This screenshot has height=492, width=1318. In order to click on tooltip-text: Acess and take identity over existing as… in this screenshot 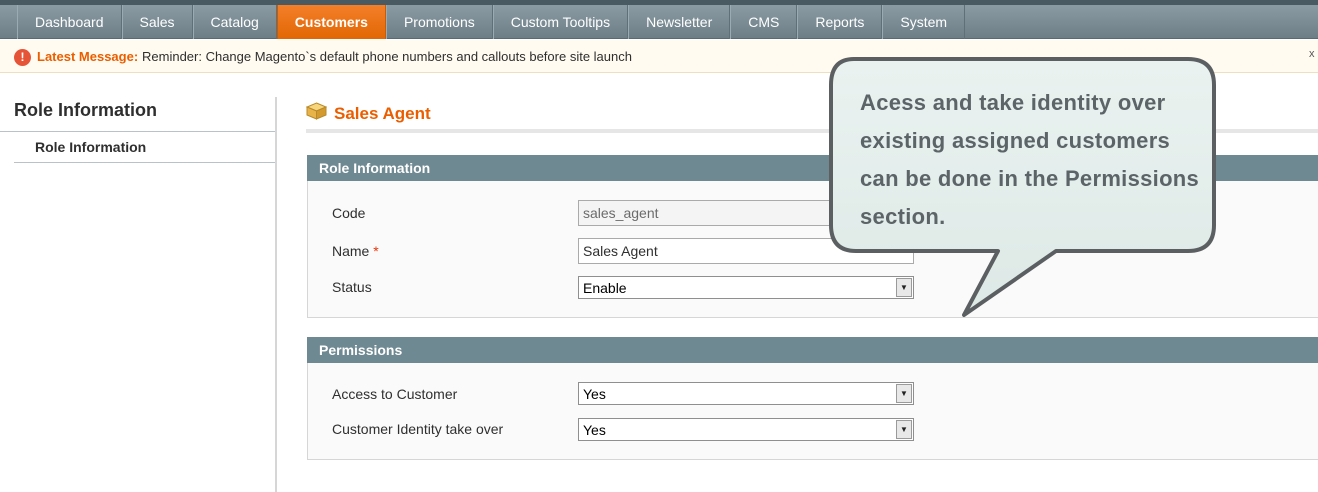, I will do `click(1030, 159)`.